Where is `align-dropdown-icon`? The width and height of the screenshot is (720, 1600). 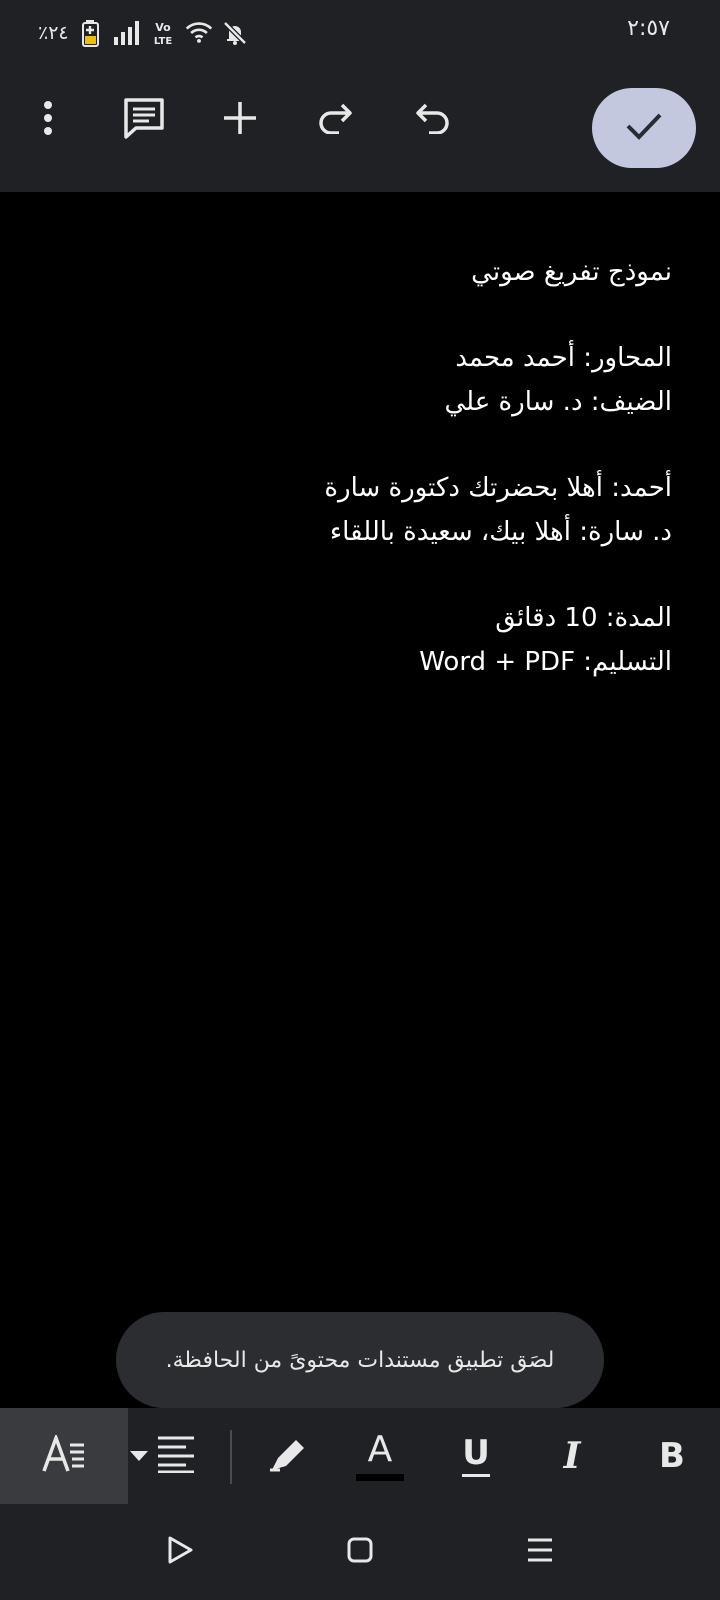 align-dropdown-icon is located at coordinates (163, 1456).